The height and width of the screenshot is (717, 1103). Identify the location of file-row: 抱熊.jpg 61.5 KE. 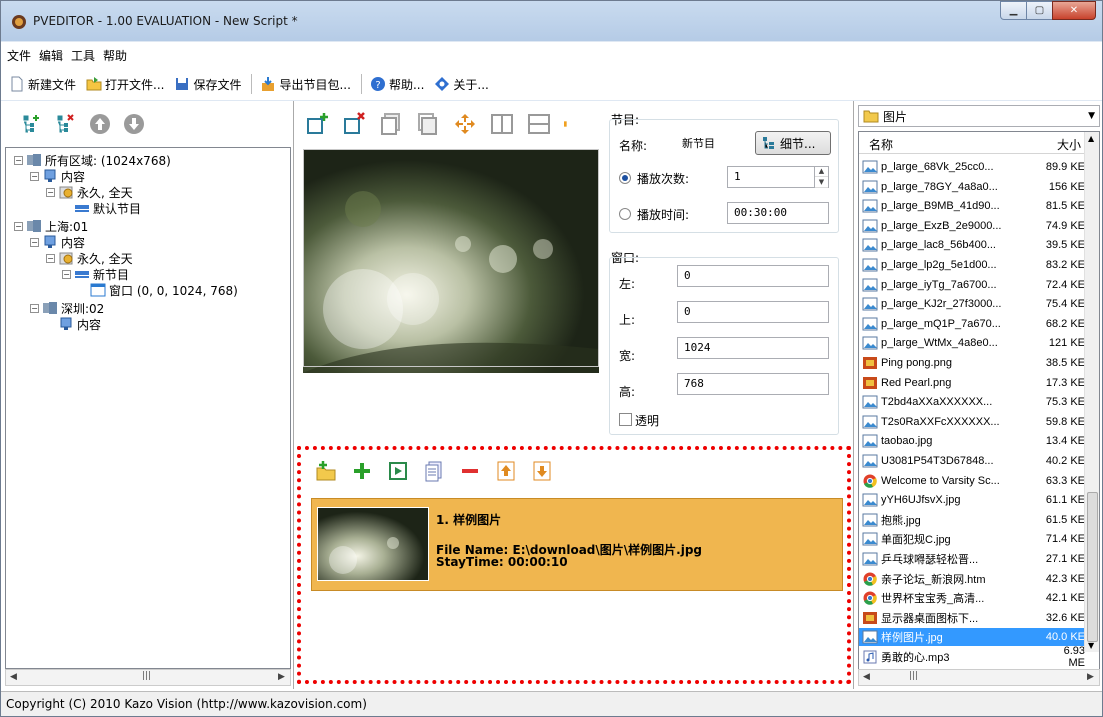
(972, 520).